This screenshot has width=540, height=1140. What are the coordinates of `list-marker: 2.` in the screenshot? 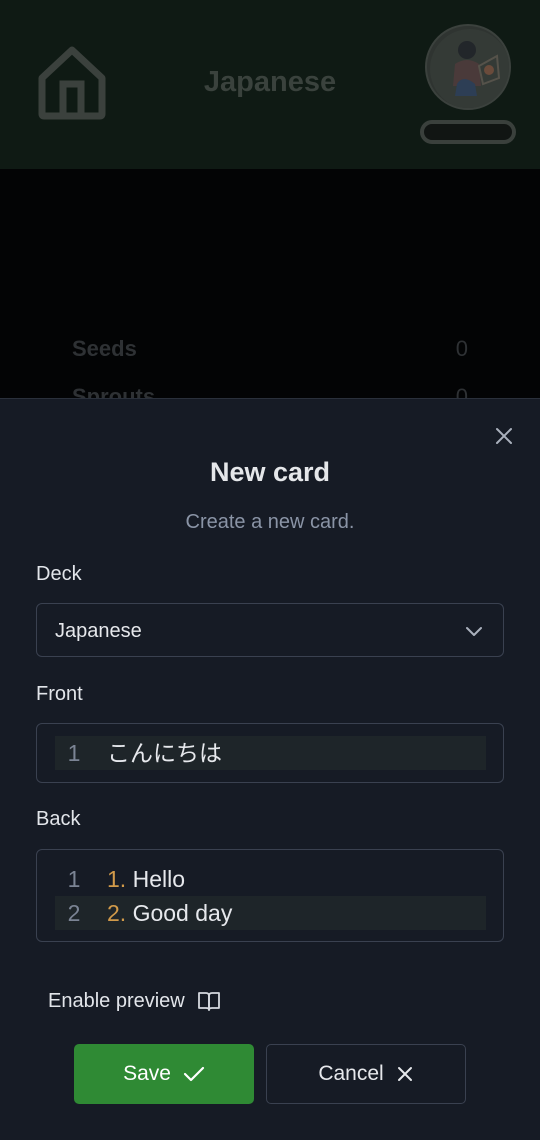 It's located at (117, 913).